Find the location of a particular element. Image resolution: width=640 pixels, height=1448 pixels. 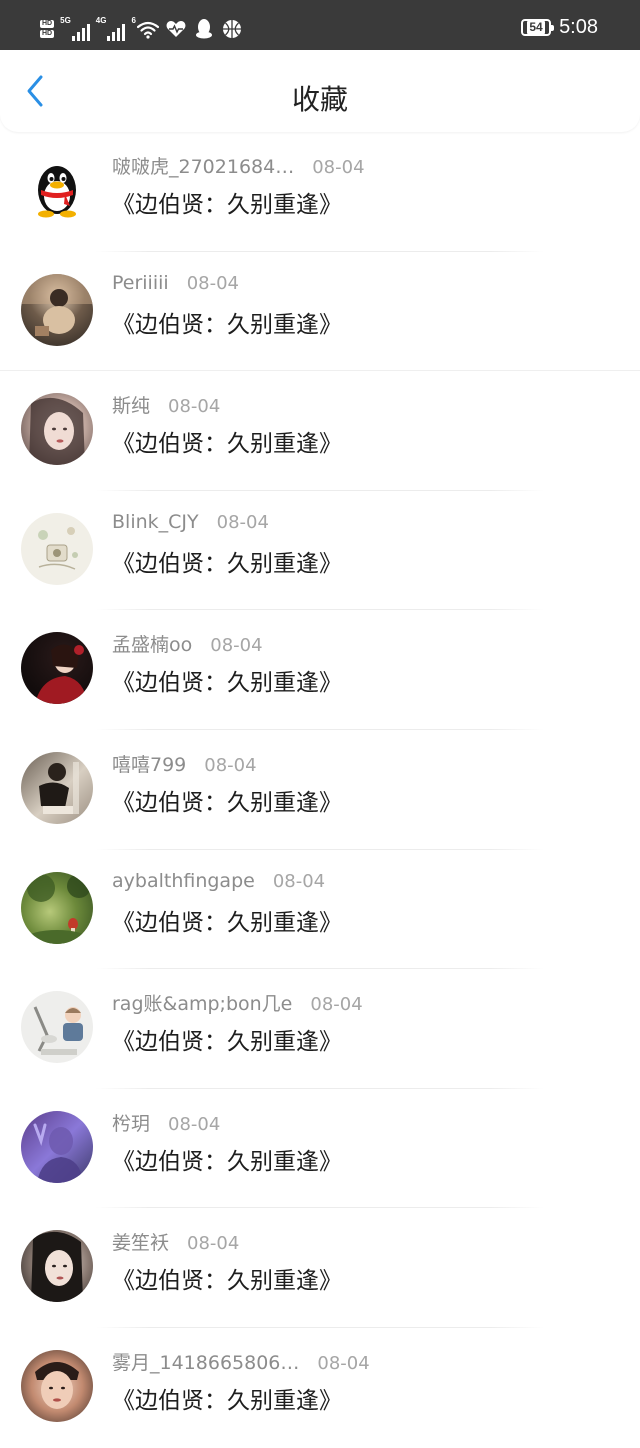

list-item: 斯纯 08-04 《边伯贤：久别重逢》 is located at coordinates (320, 431).